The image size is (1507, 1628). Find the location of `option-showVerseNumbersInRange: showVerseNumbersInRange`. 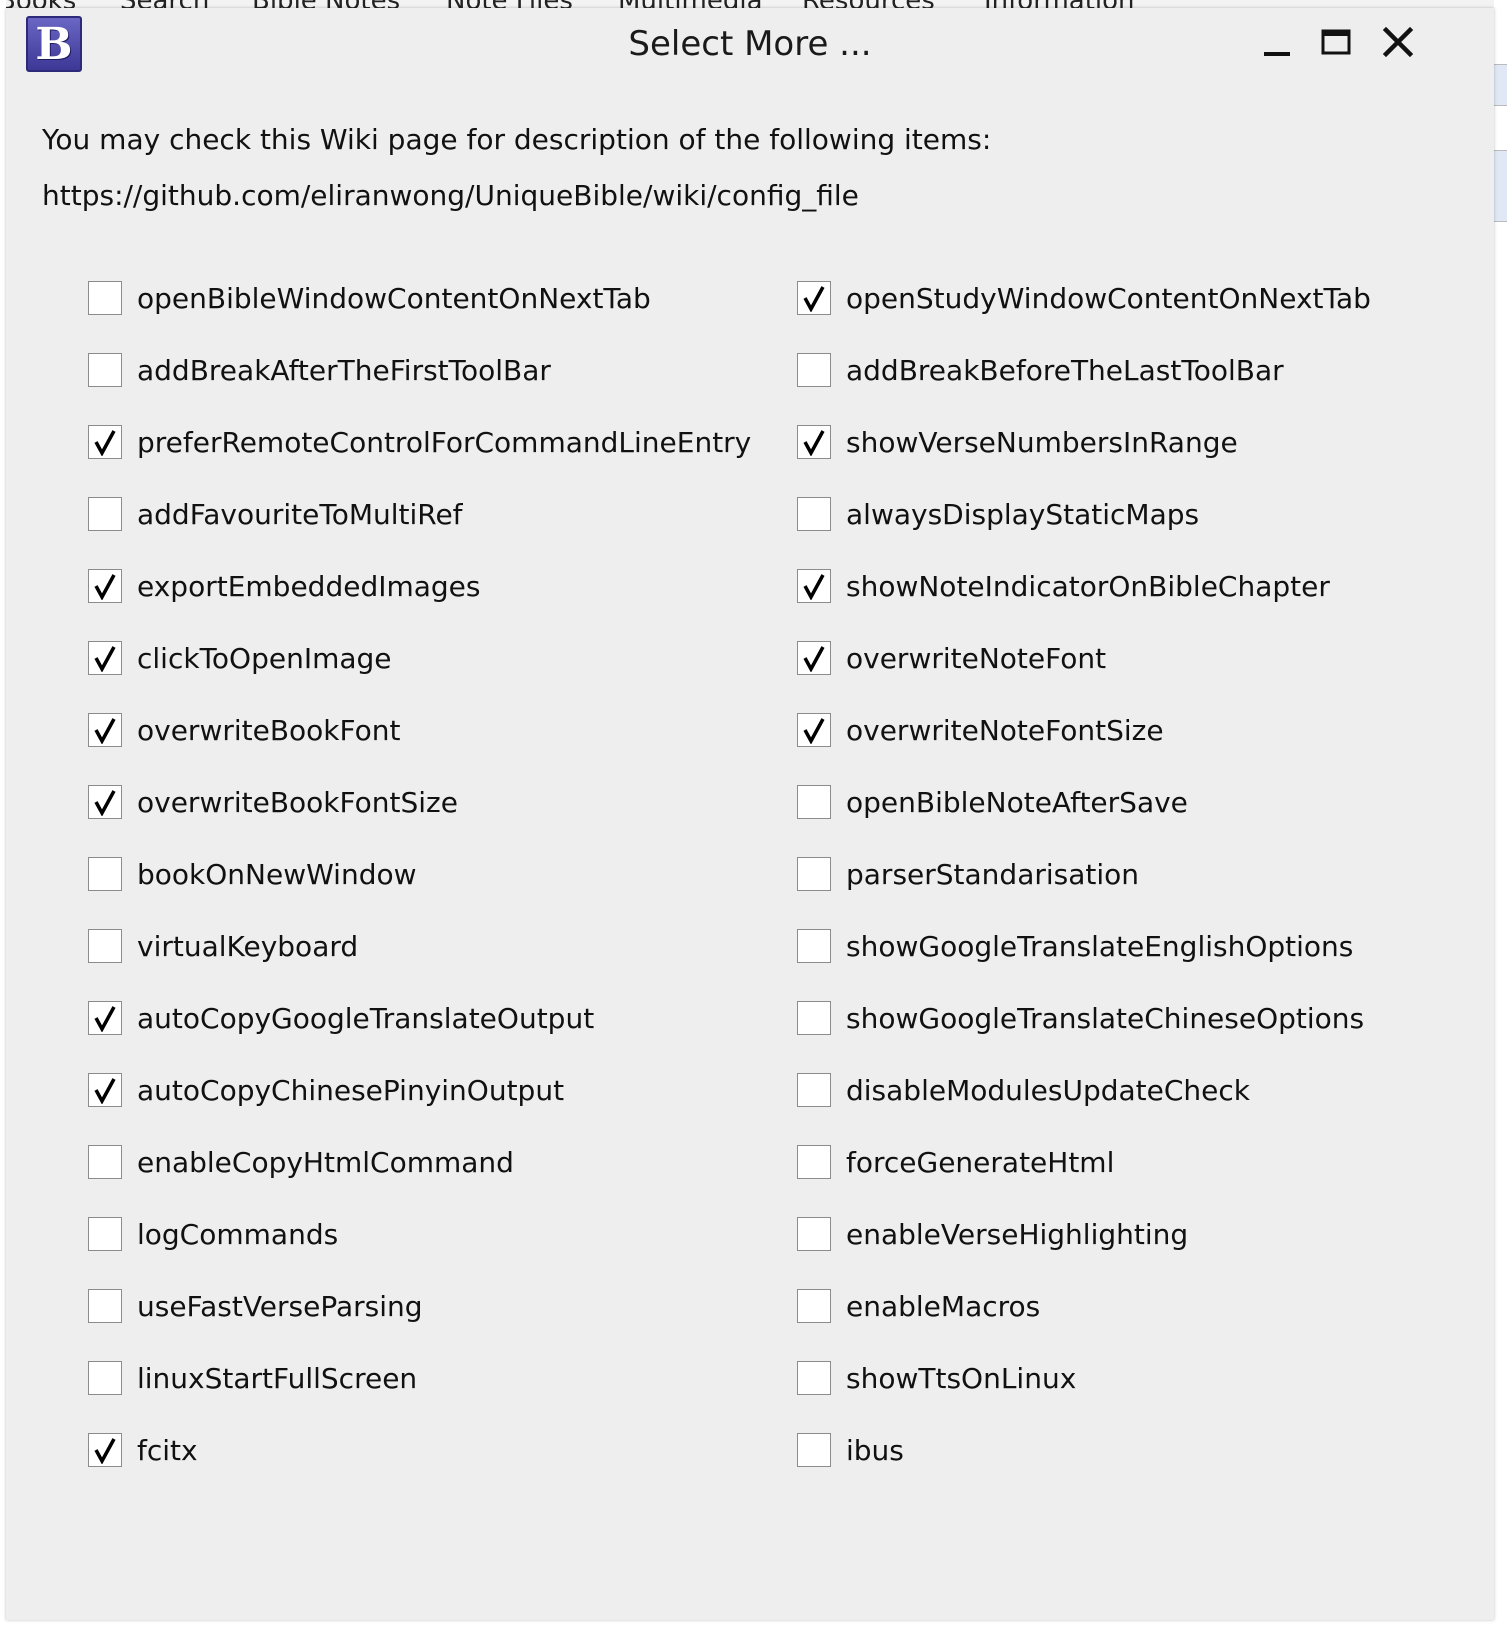

option-showVerseNumbersInRange: showVerseNumbersInRange is located at coordinates (1017, 442).